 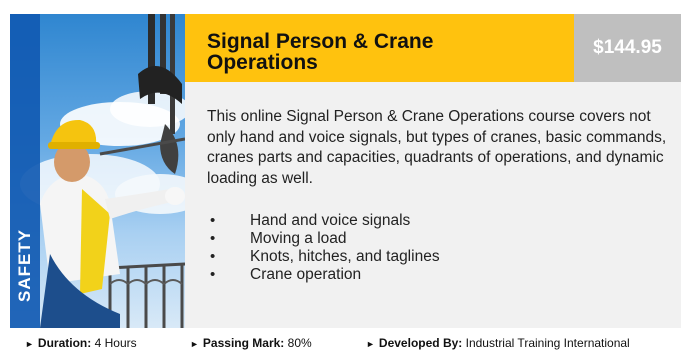 I want to click on category-band: SAFETY, so click(x=25, y=171).